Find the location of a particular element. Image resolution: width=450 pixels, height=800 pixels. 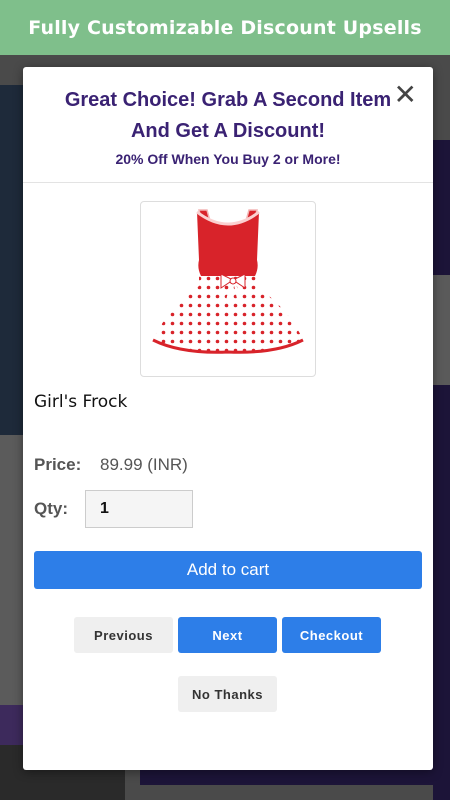

header-divider is located at coordinates (228, 182).